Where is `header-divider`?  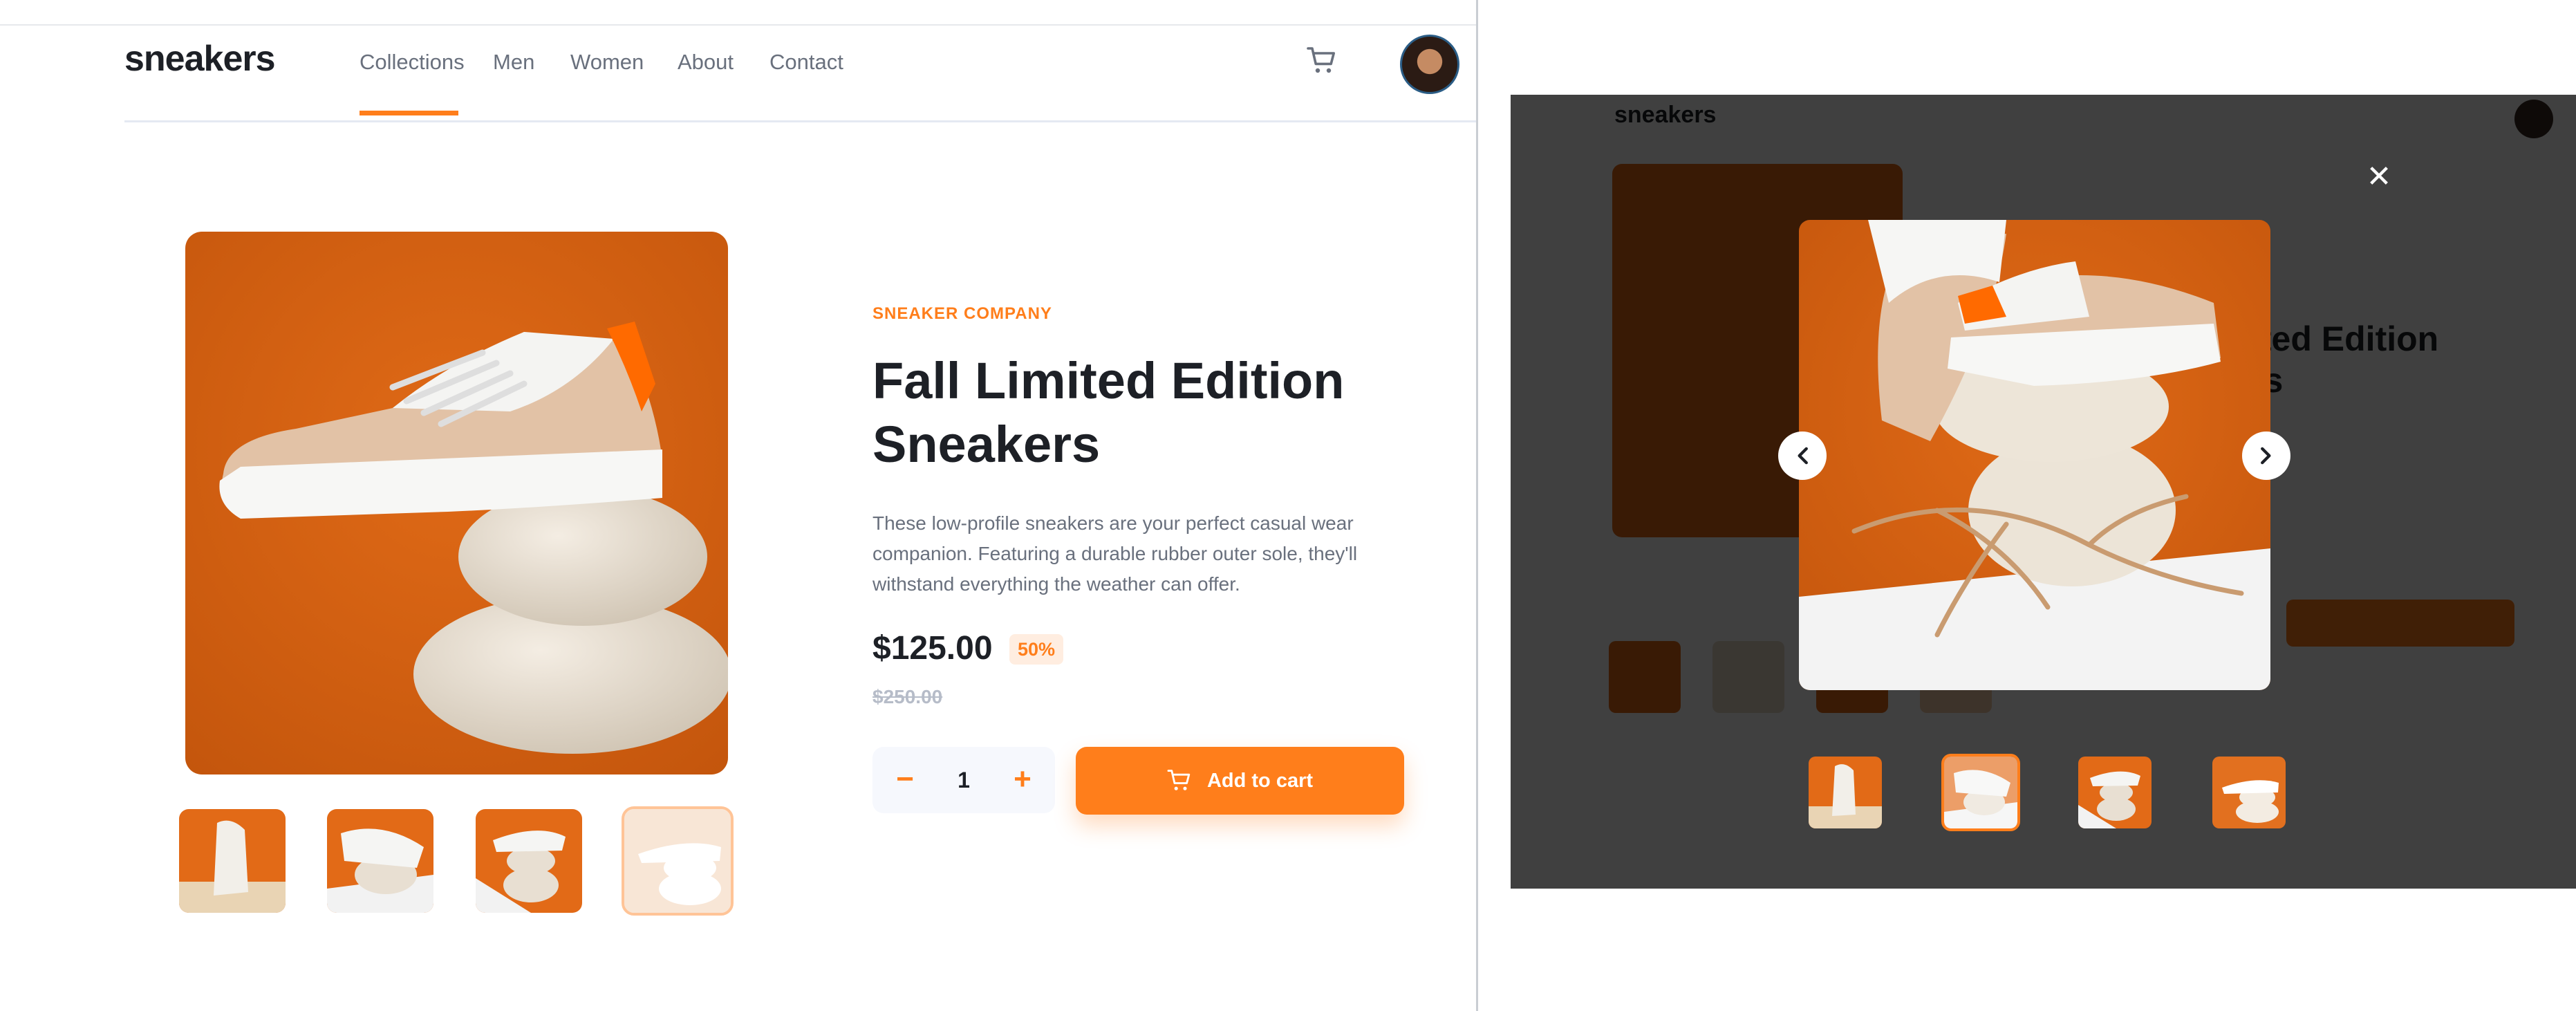
header-divider is located at coordinates (800, 121).